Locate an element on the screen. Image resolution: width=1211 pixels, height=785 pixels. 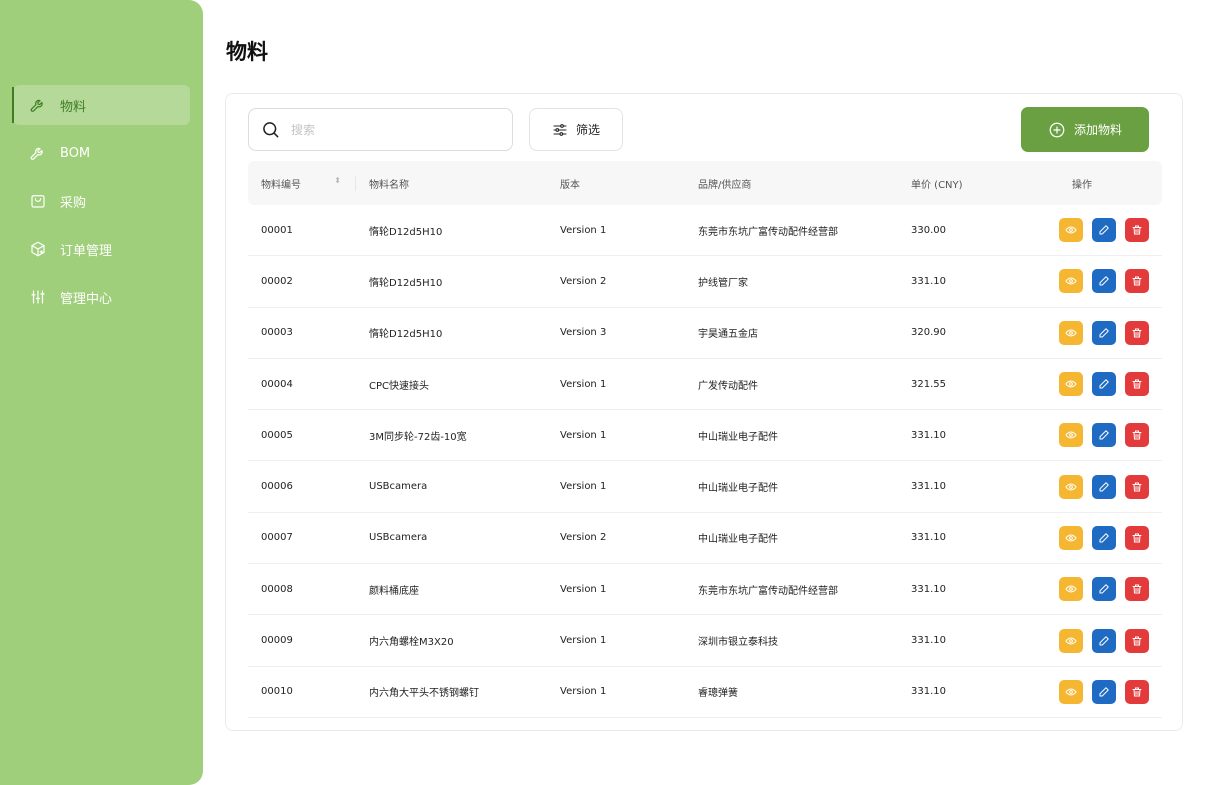
add-material-button: 添加物料 is located at coordinates (1085, 129).